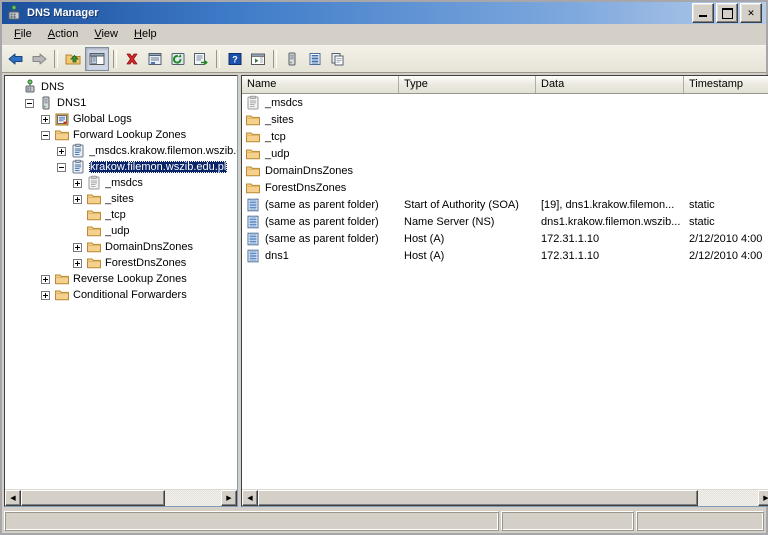 Image resolution: width=768 pixels, height=535 pixels. Describe the element at coordinates (122, 279) in the screenshot. I see `tree-node-reverse-lookup-zones: Reverse Lookup Zones` at that location.